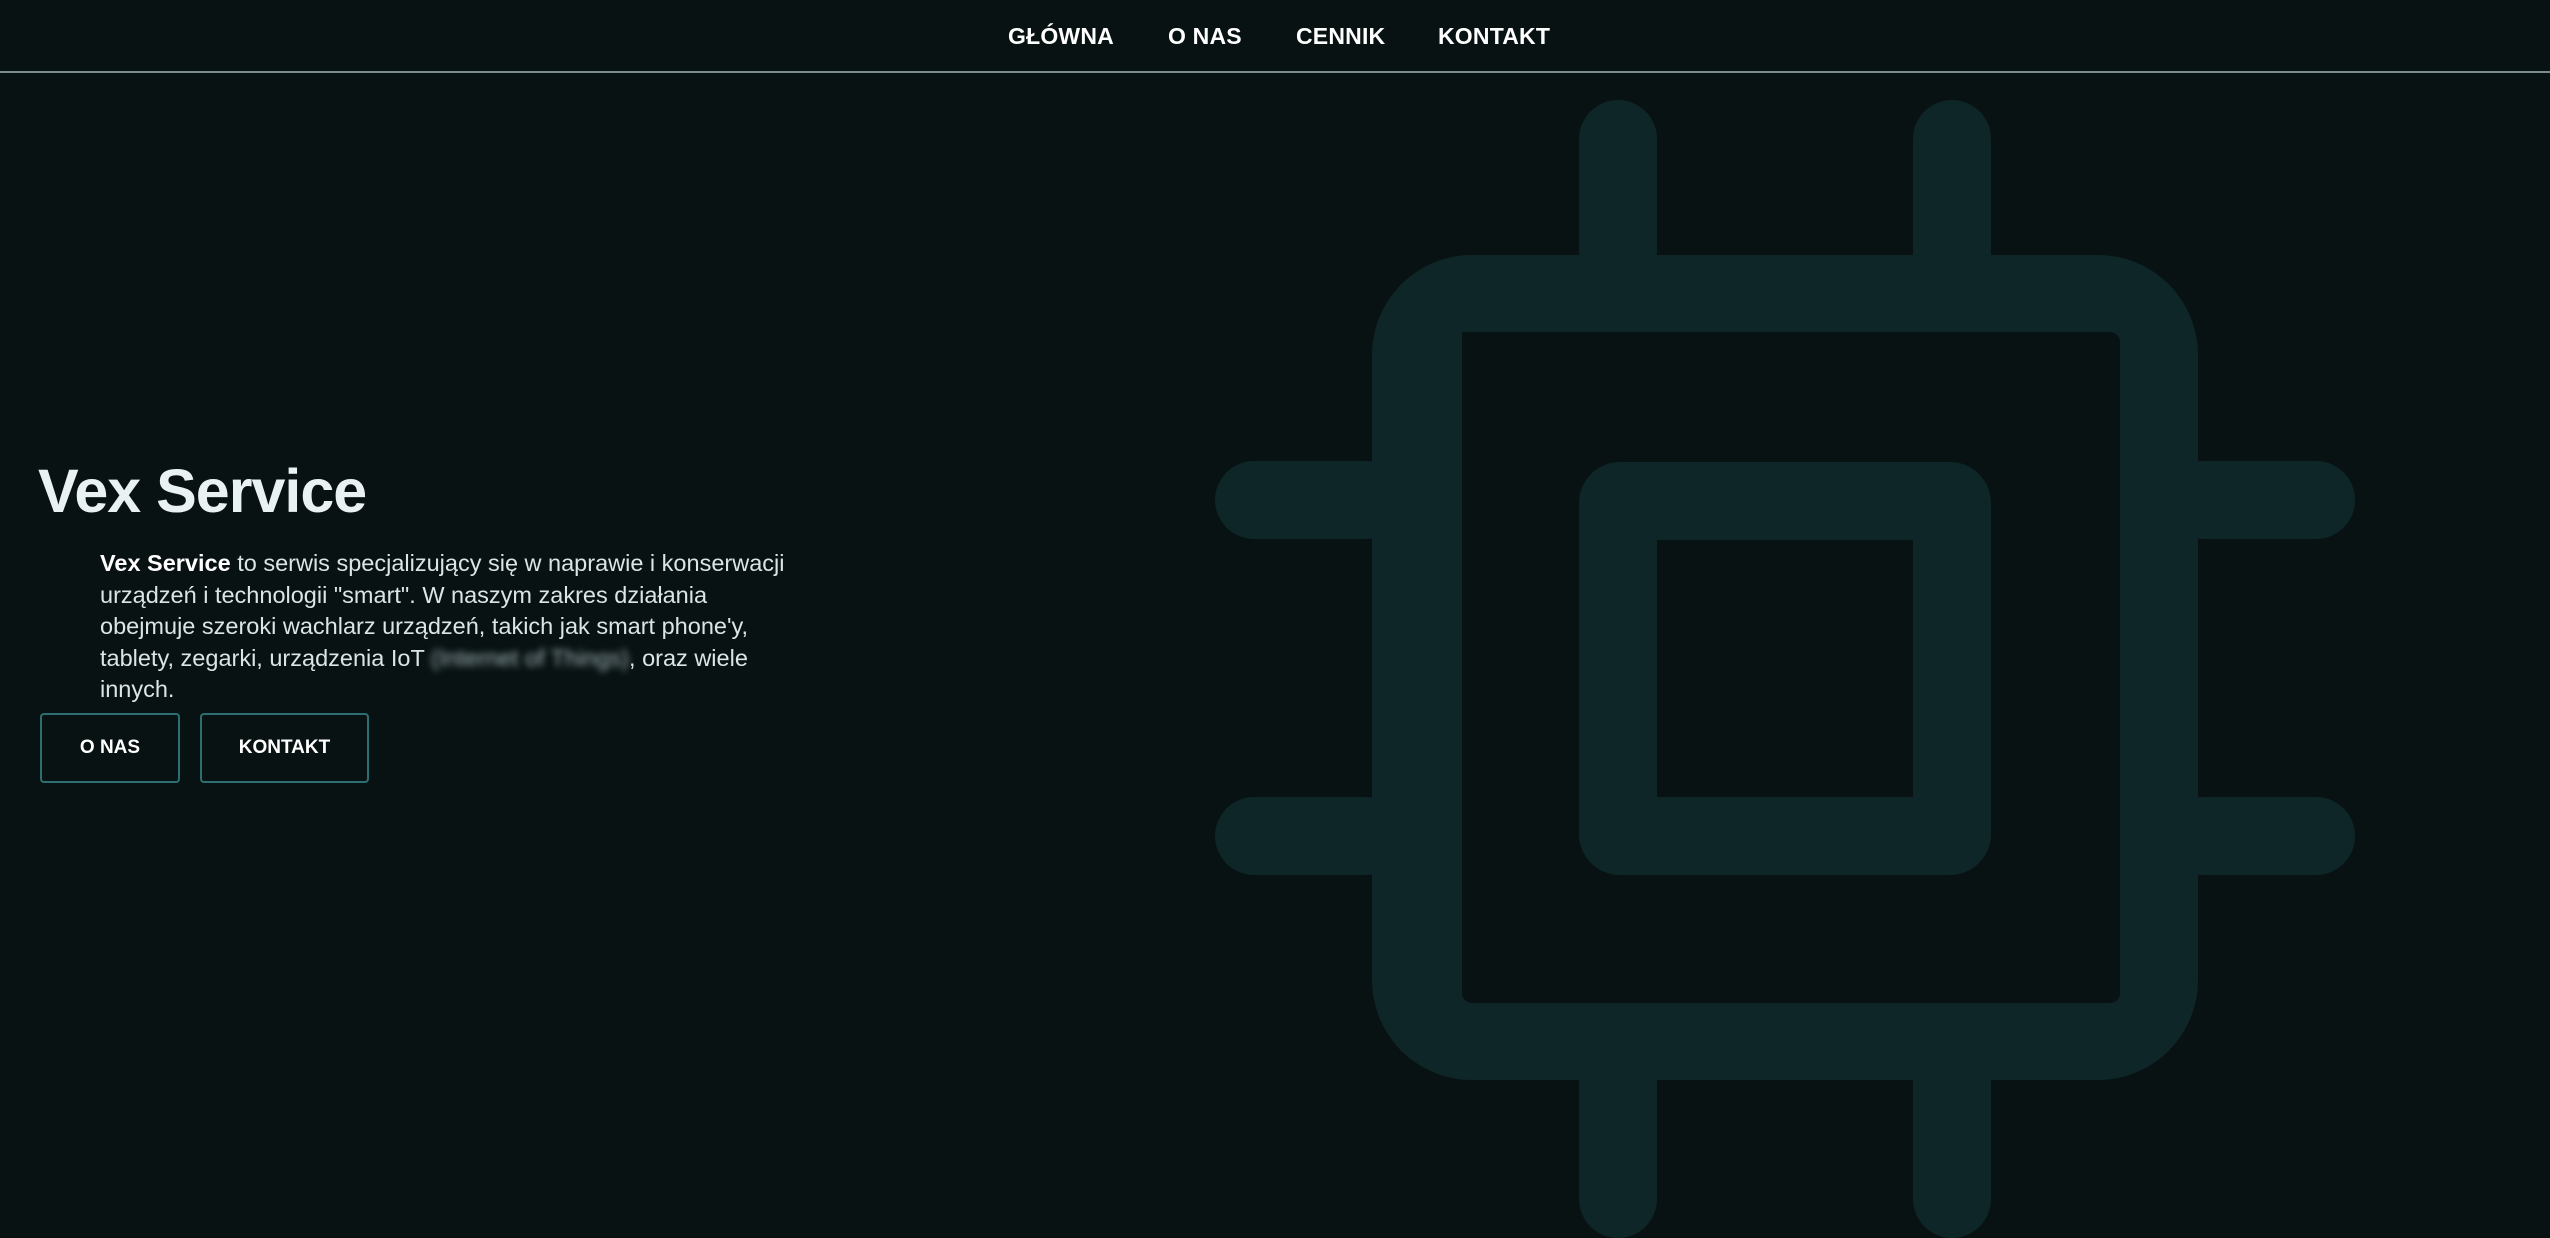  I want to click on top-navigation: GŁÓWNA O NAS CENNIK KONTAKT, so click(1275, 36).